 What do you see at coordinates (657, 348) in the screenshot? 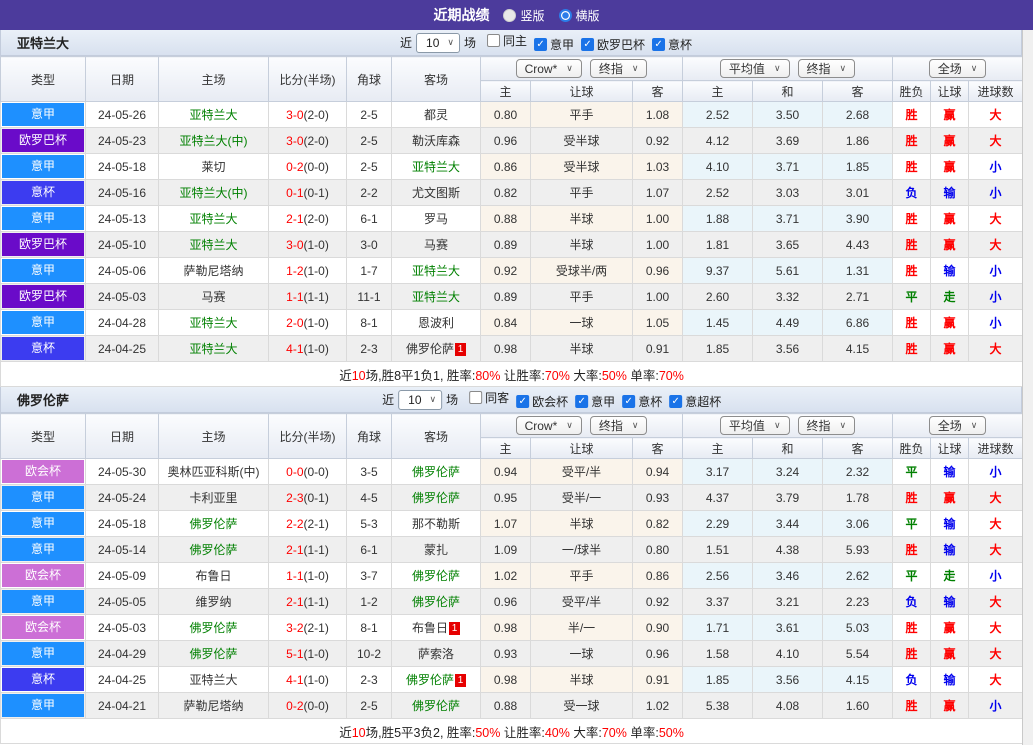
I see `away-odds: 0.91` at bounding box center [657, 348].